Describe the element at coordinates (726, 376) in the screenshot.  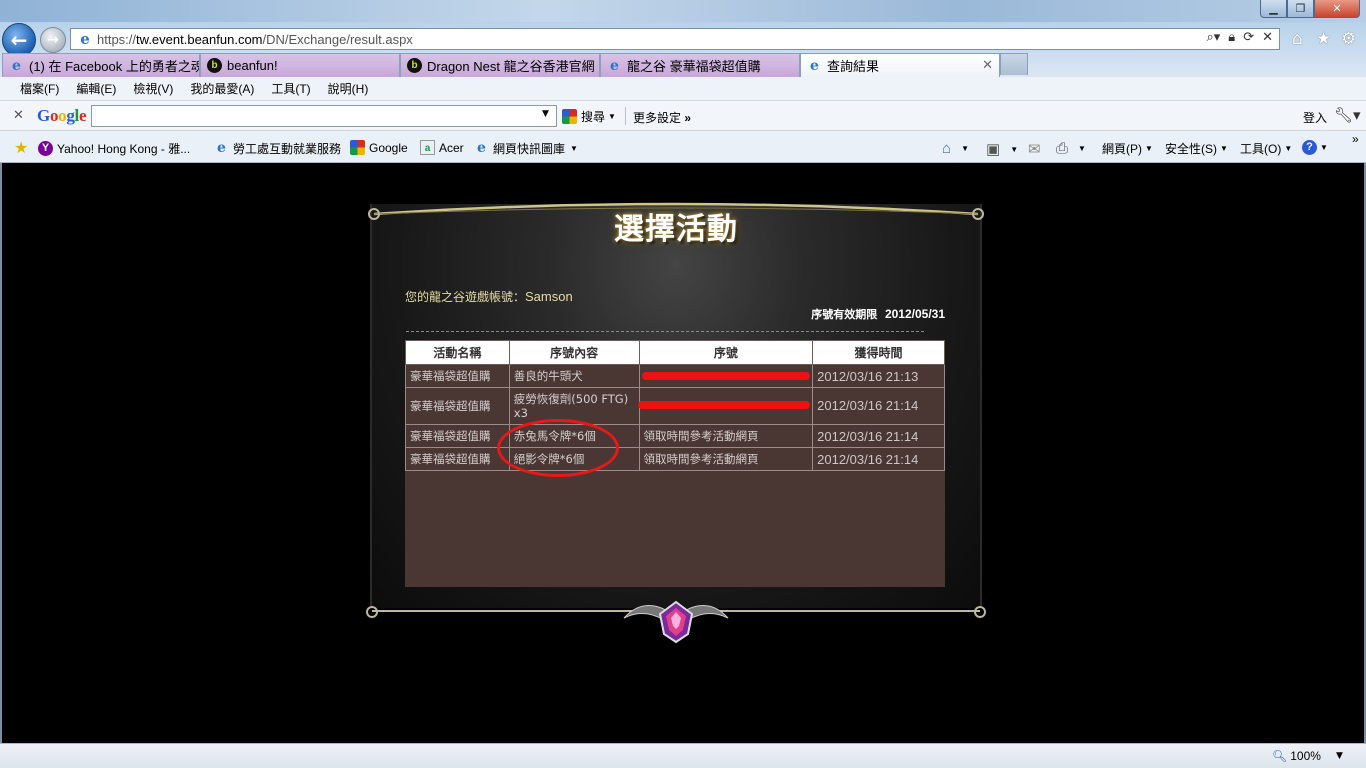
I see `redaction-mark` at that location.